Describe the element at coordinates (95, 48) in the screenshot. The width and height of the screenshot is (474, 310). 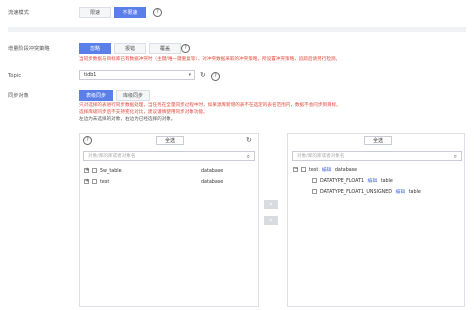
I see `incremental-option-ignore: 忽略` at that location.